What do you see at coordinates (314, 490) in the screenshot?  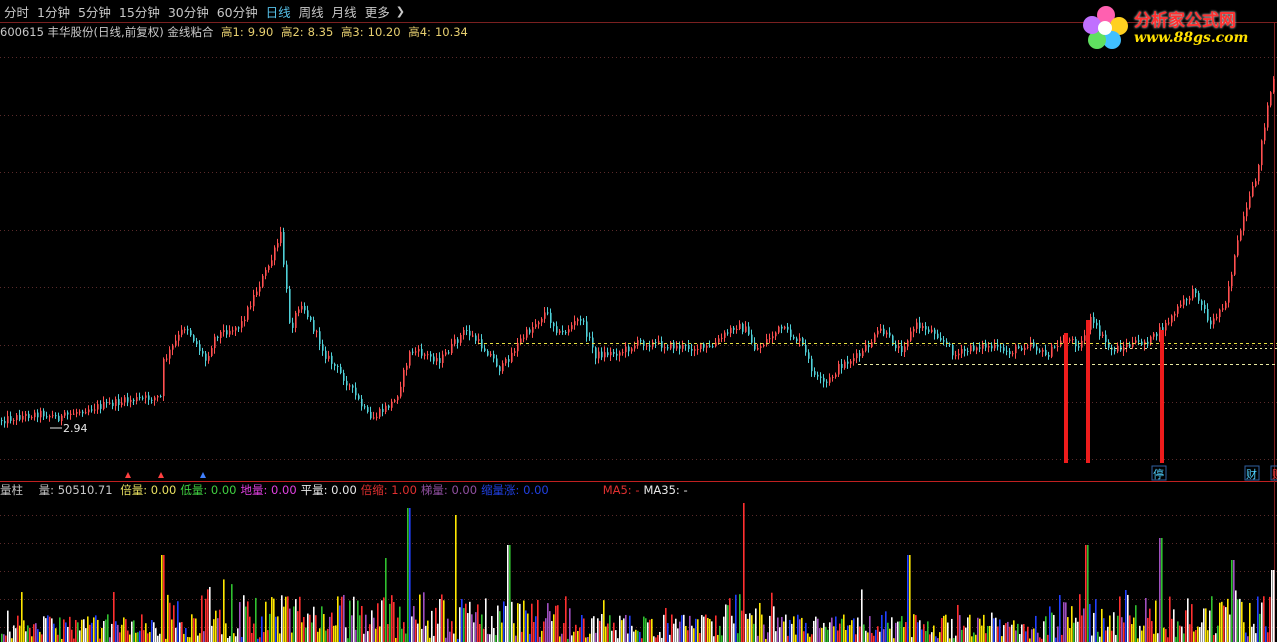 I see `vol-indicator-label-3: 平量:` at bounding box center [314, 490].